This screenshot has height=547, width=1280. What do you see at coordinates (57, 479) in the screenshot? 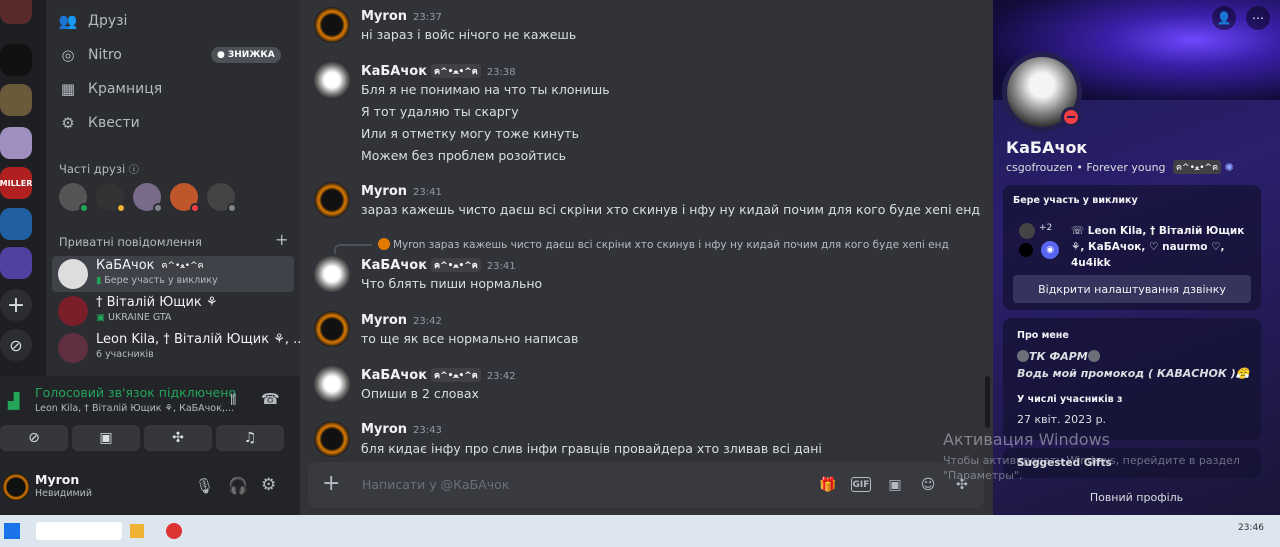
I see `user-name: Myron` at bounding box center [57, 479].